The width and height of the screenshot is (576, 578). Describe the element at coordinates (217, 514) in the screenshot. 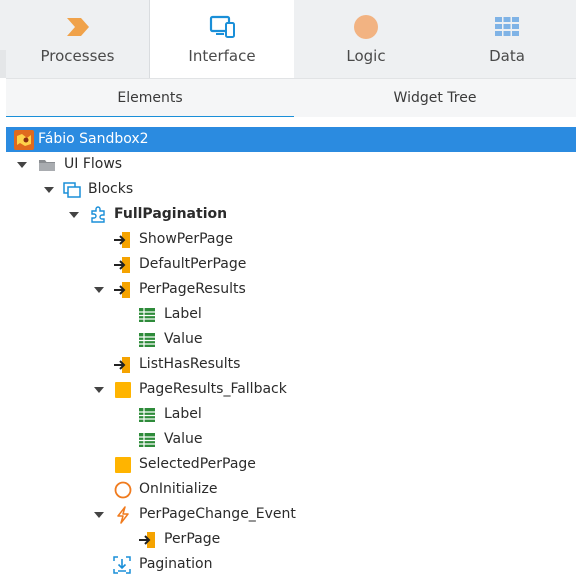

I see `tree-item-per-page-change-event-label: PerPageChange_Event` at that location.